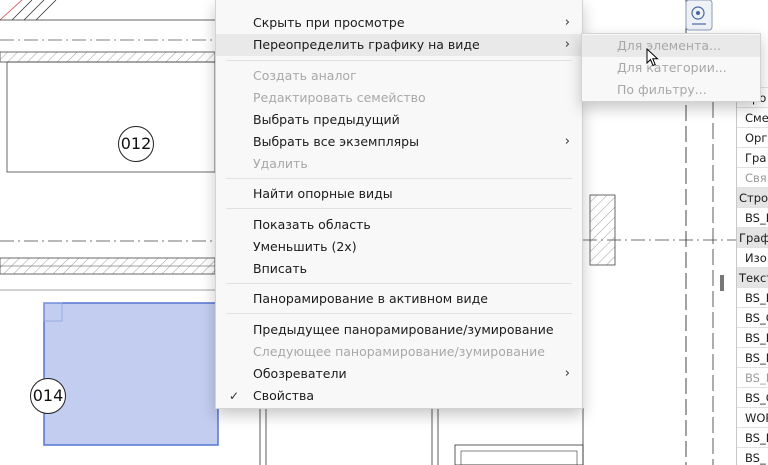 Image resolution: width=768 pixels, height=465 pixels. Describe the element at coordinates (336, 141) in the screenshot. I see `context-menu-item-label: Выбрать все экземпляры` at that location.